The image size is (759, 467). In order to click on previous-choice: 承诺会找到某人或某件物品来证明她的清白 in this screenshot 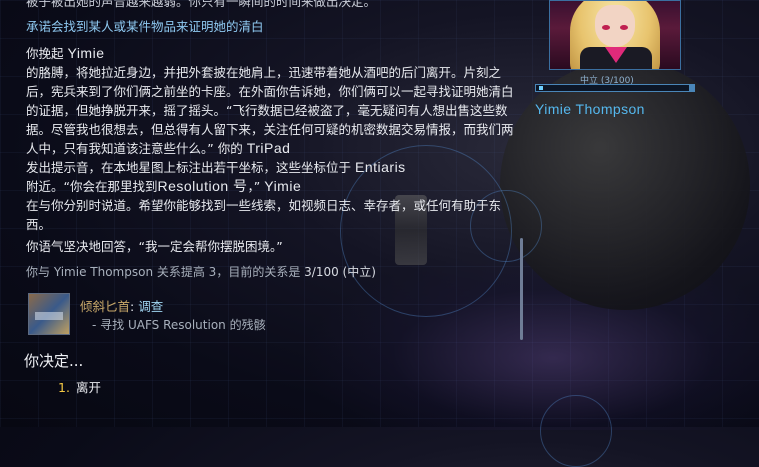, I will do `click(145, 26)`.